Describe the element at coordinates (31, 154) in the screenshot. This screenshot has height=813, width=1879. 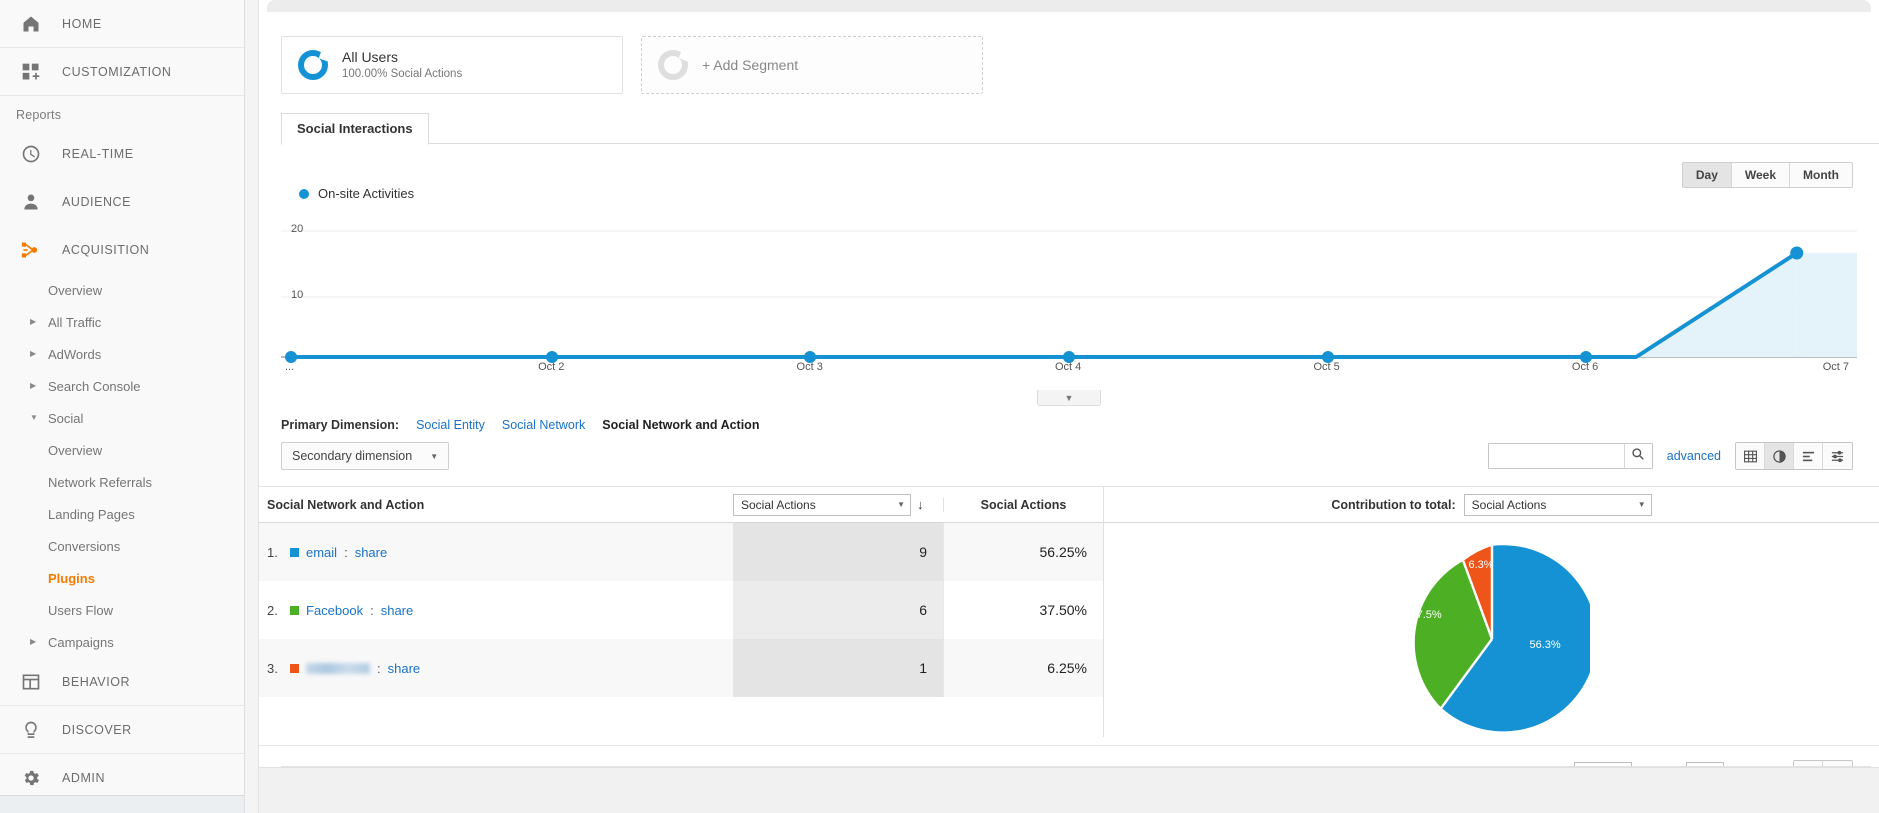
I see `clock-icon` at that location.